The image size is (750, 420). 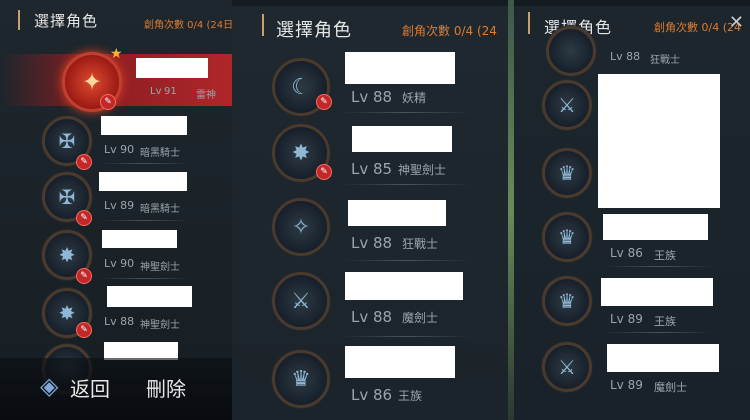 What do you see at coordinates (116, 79) in the screenshot?
I see `character-row-selected: ✦ ✎ ★ Lv 91 雷神` at bounding box center [116, 79].